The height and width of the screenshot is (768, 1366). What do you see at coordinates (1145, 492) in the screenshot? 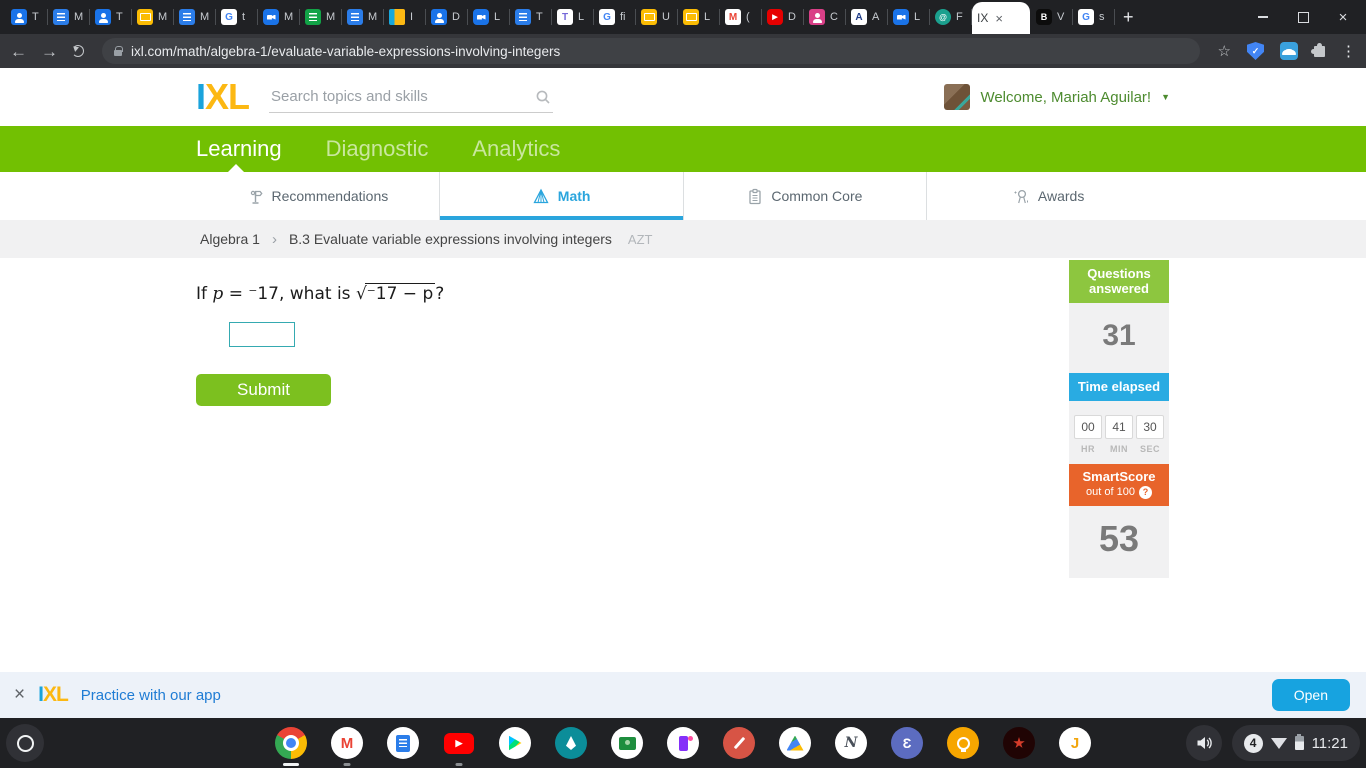
I see `smartscore-help-icon: ?` at bounding box center [1145, 492].